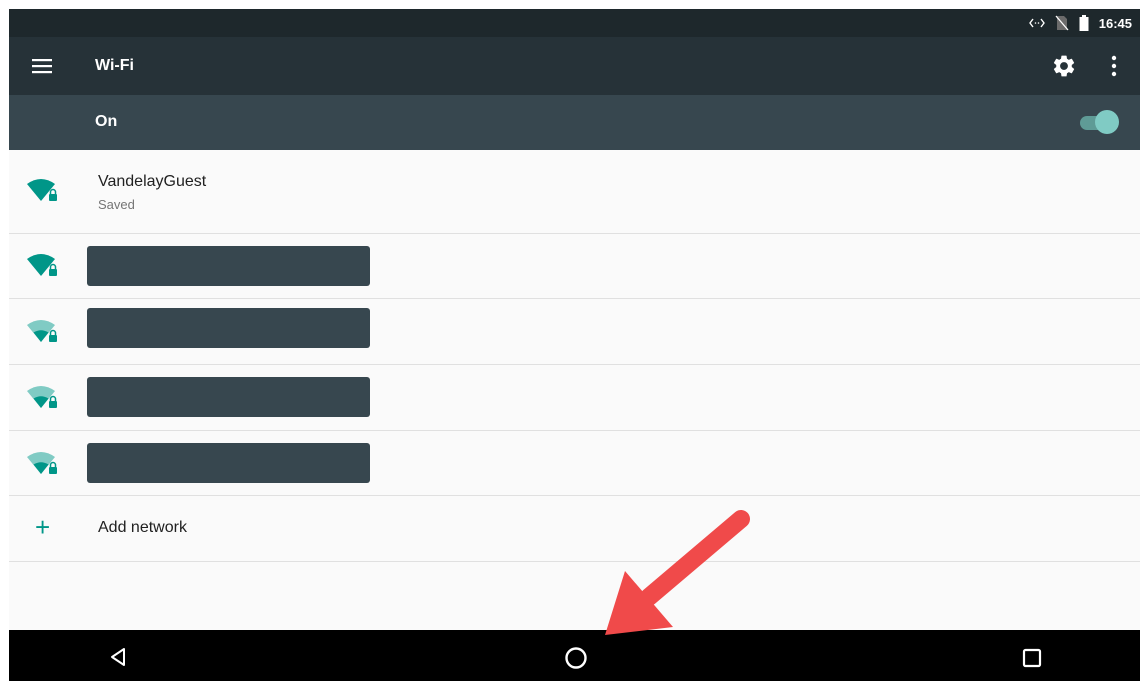 The height and width of the screenshot is (681, 1140). What do you see at coordinates (118, 657) in the screenshot?
I see `back-icon` at bounding box center [118, 657].